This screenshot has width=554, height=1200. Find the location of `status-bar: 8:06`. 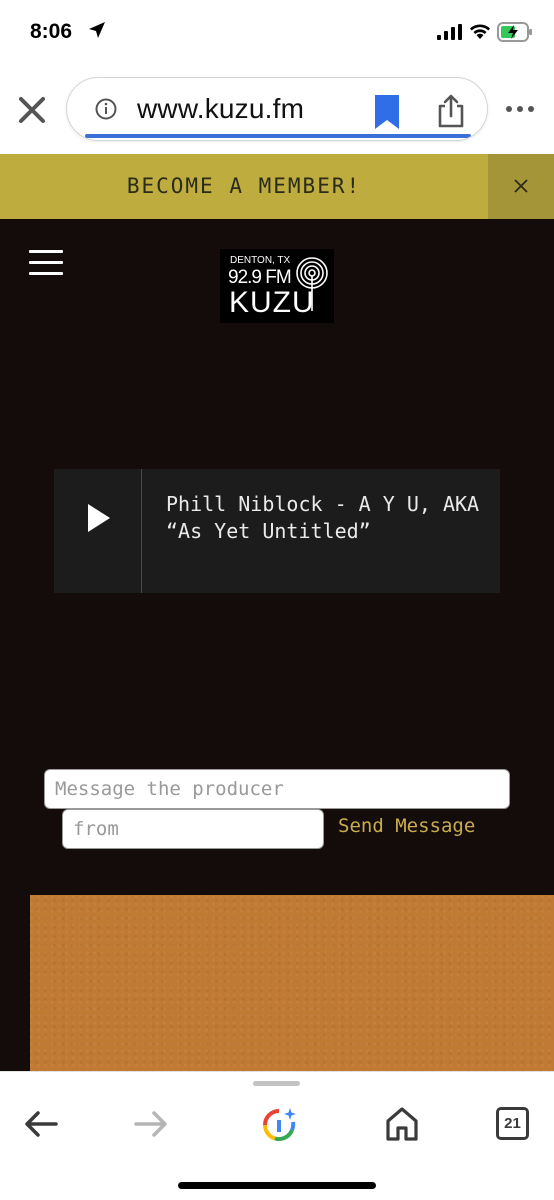

status-bar: 8:06 is located at coordinates (277, 33).